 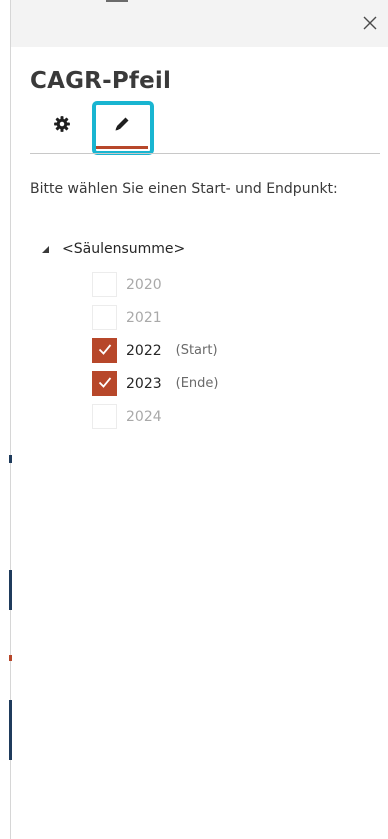 I want to click on item-label: 2020, so click(x=144, y=284).